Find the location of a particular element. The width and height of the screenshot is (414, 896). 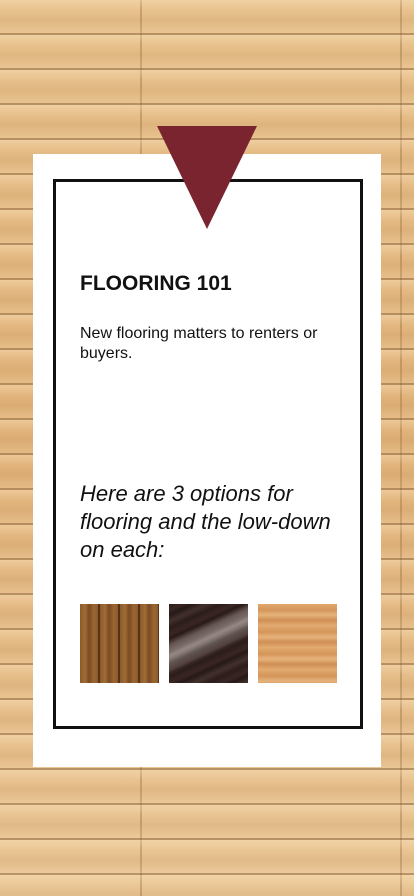

card-title: FLOORING 101 is located at coordinates (156, 283).